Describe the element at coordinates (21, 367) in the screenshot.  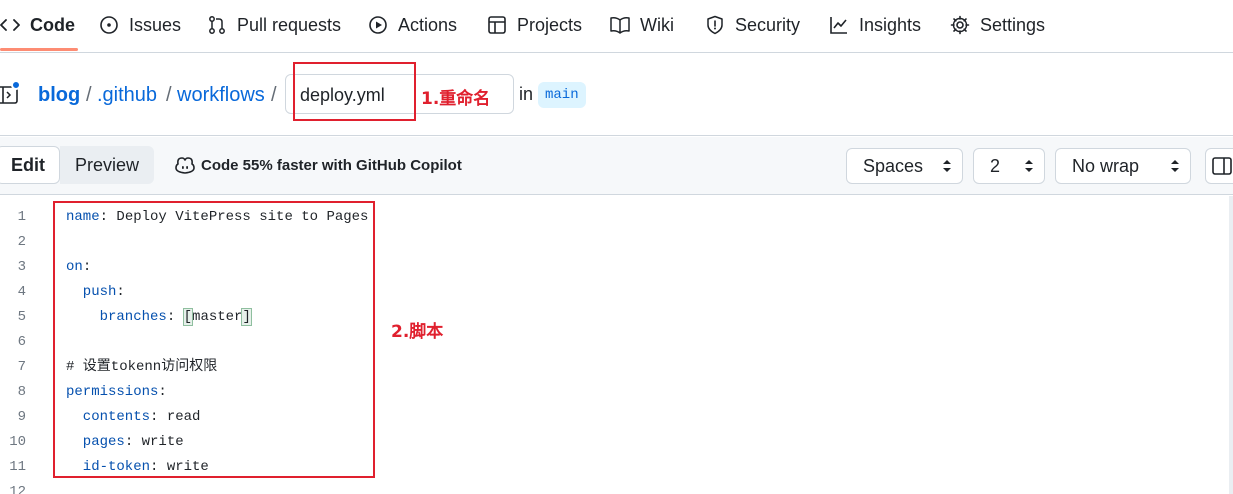
I see `line-number: 7` at that location.